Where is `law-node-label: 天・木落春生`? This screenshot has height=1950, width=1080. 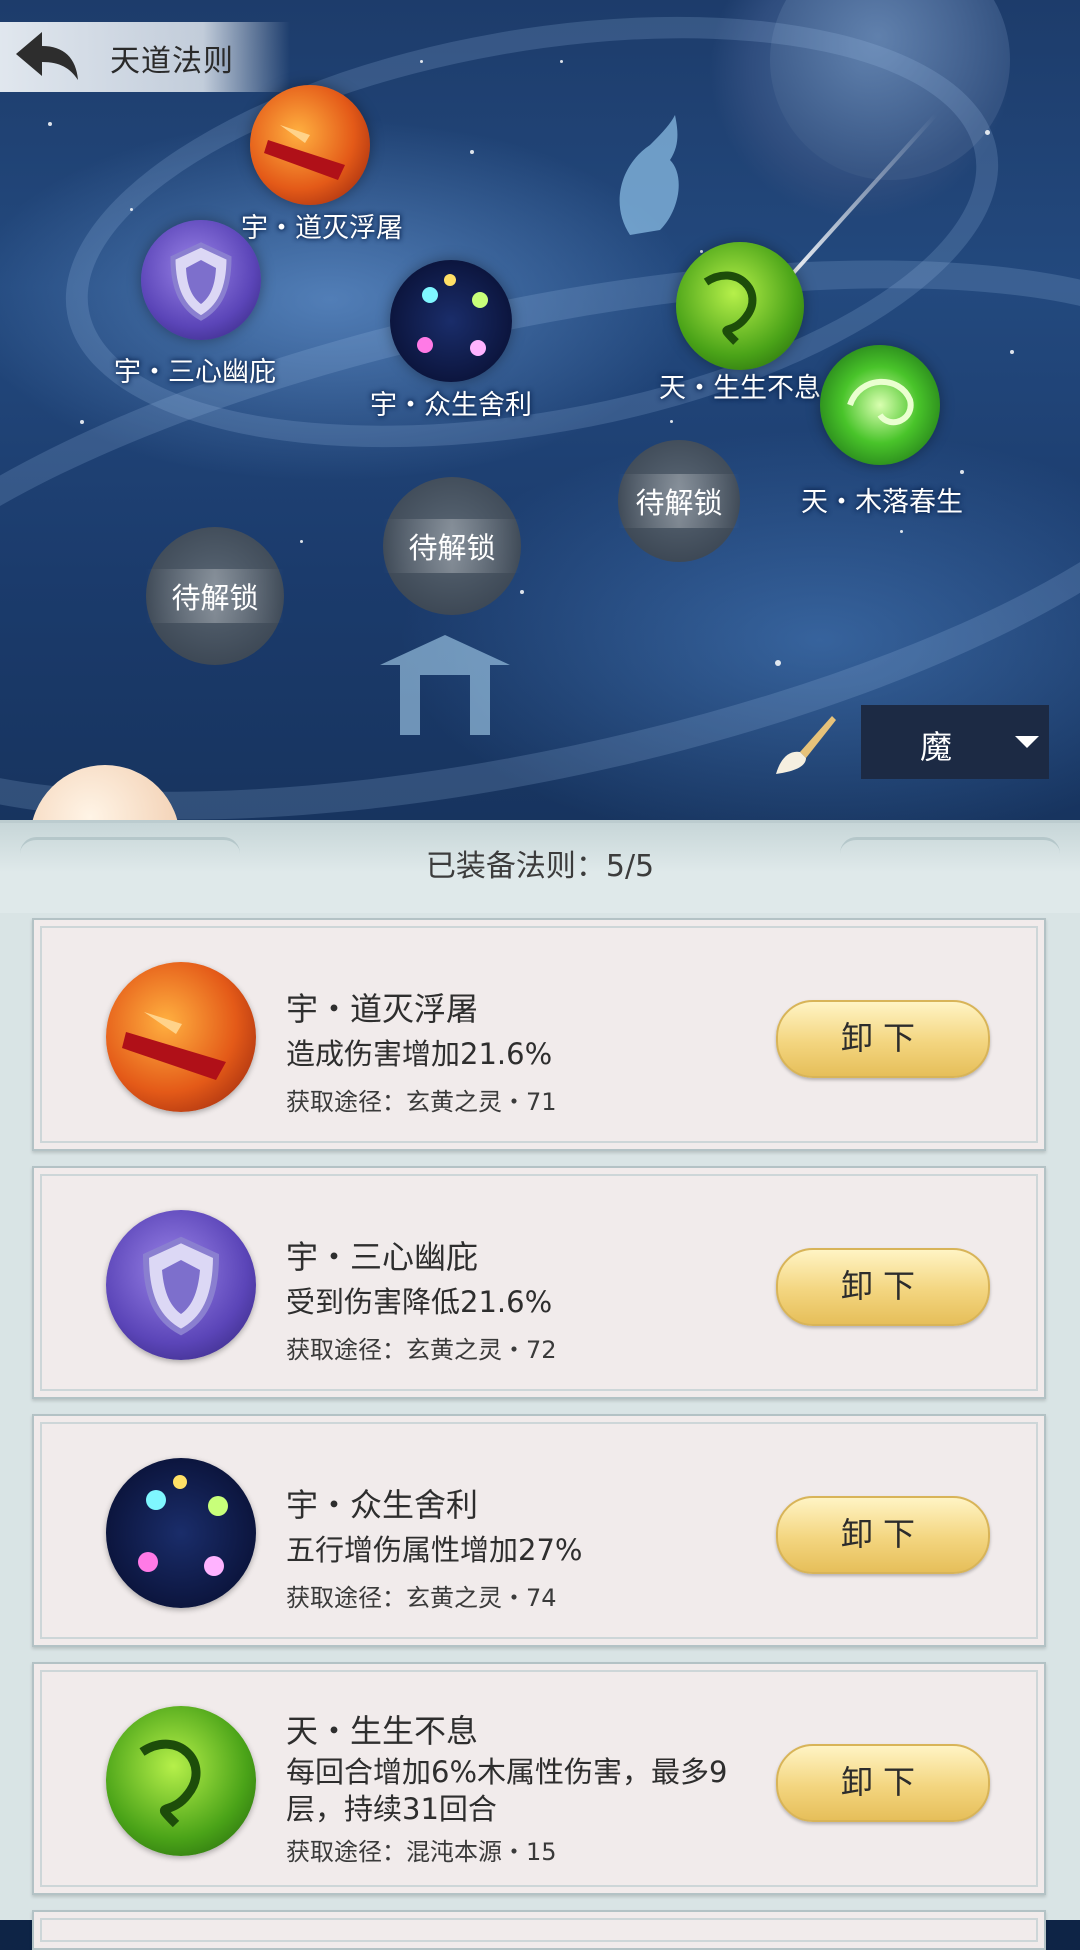
law-node-label: 天・木落春生 is located at coordinates (882, 502).